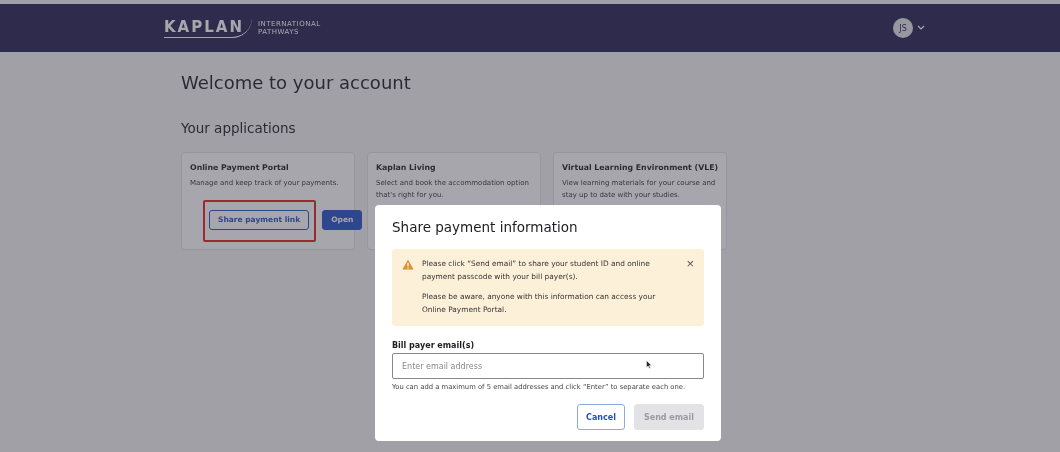  What do you see at coordinates (903, 28) in the screenshot?
I see `avatar: JS` at bounding box center [903, 28].